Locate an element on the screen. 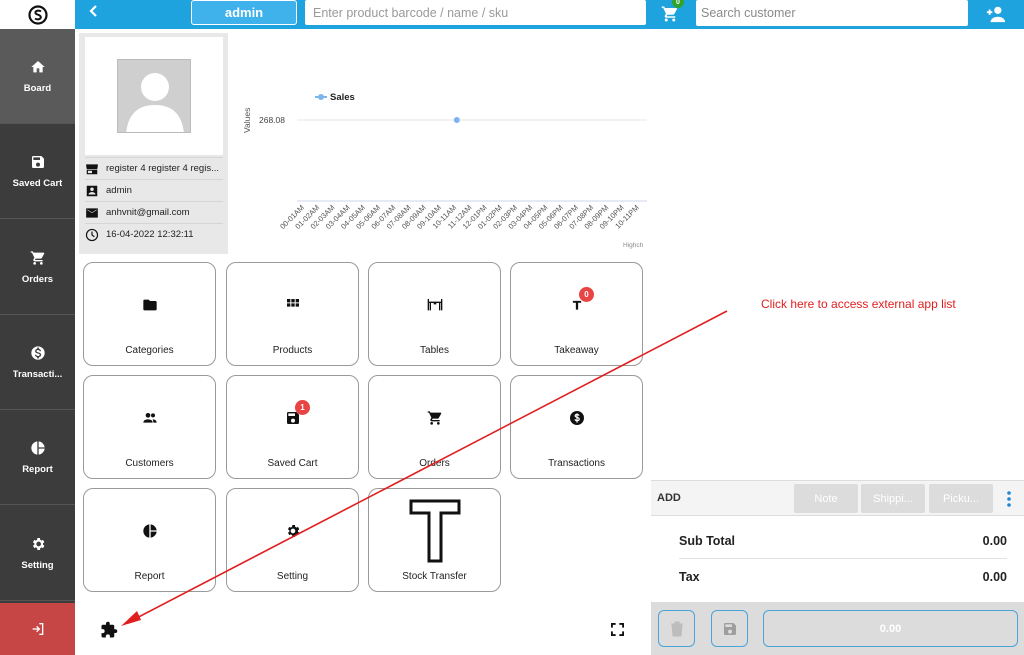  sidebar-item-label: Setting is located at coordinates (37, 565).